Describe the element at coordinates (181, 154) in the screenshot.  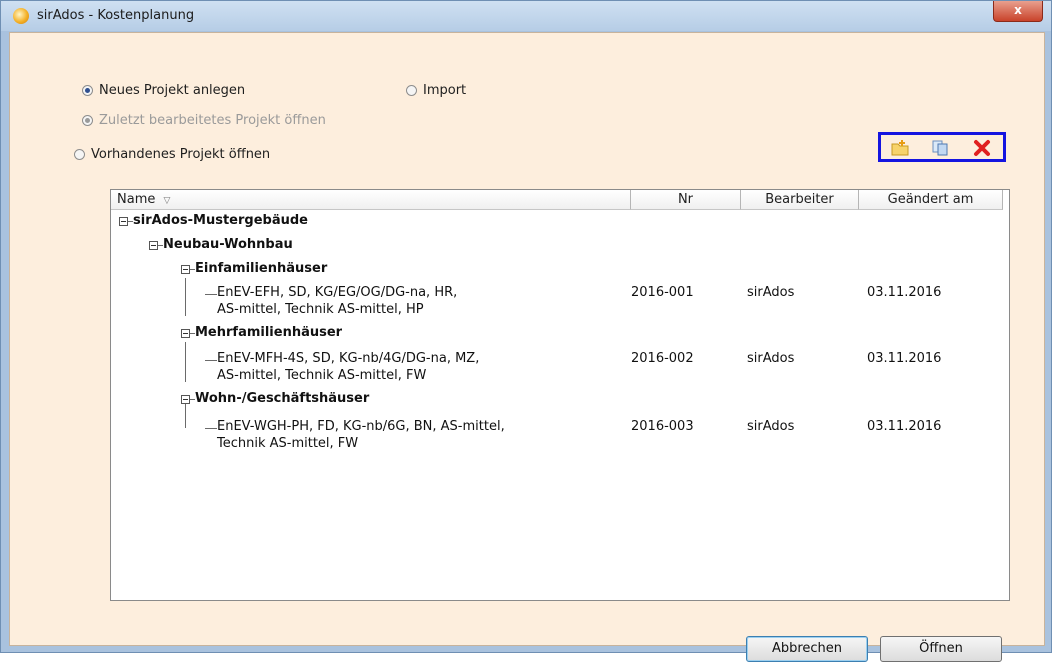
I see `radio-label: Vorhandenes Projekt öffnen` at that location.